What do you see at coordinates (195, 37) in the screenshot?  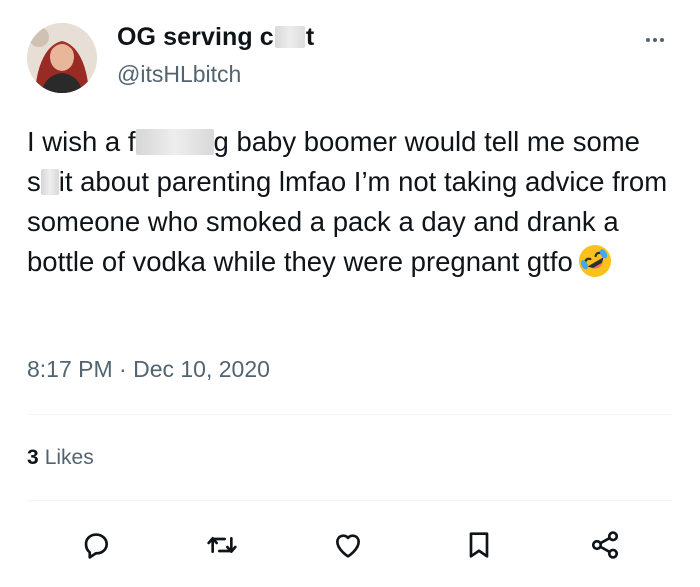 I see `display-name-start: OG serving c` at bounding box center [195, 37].